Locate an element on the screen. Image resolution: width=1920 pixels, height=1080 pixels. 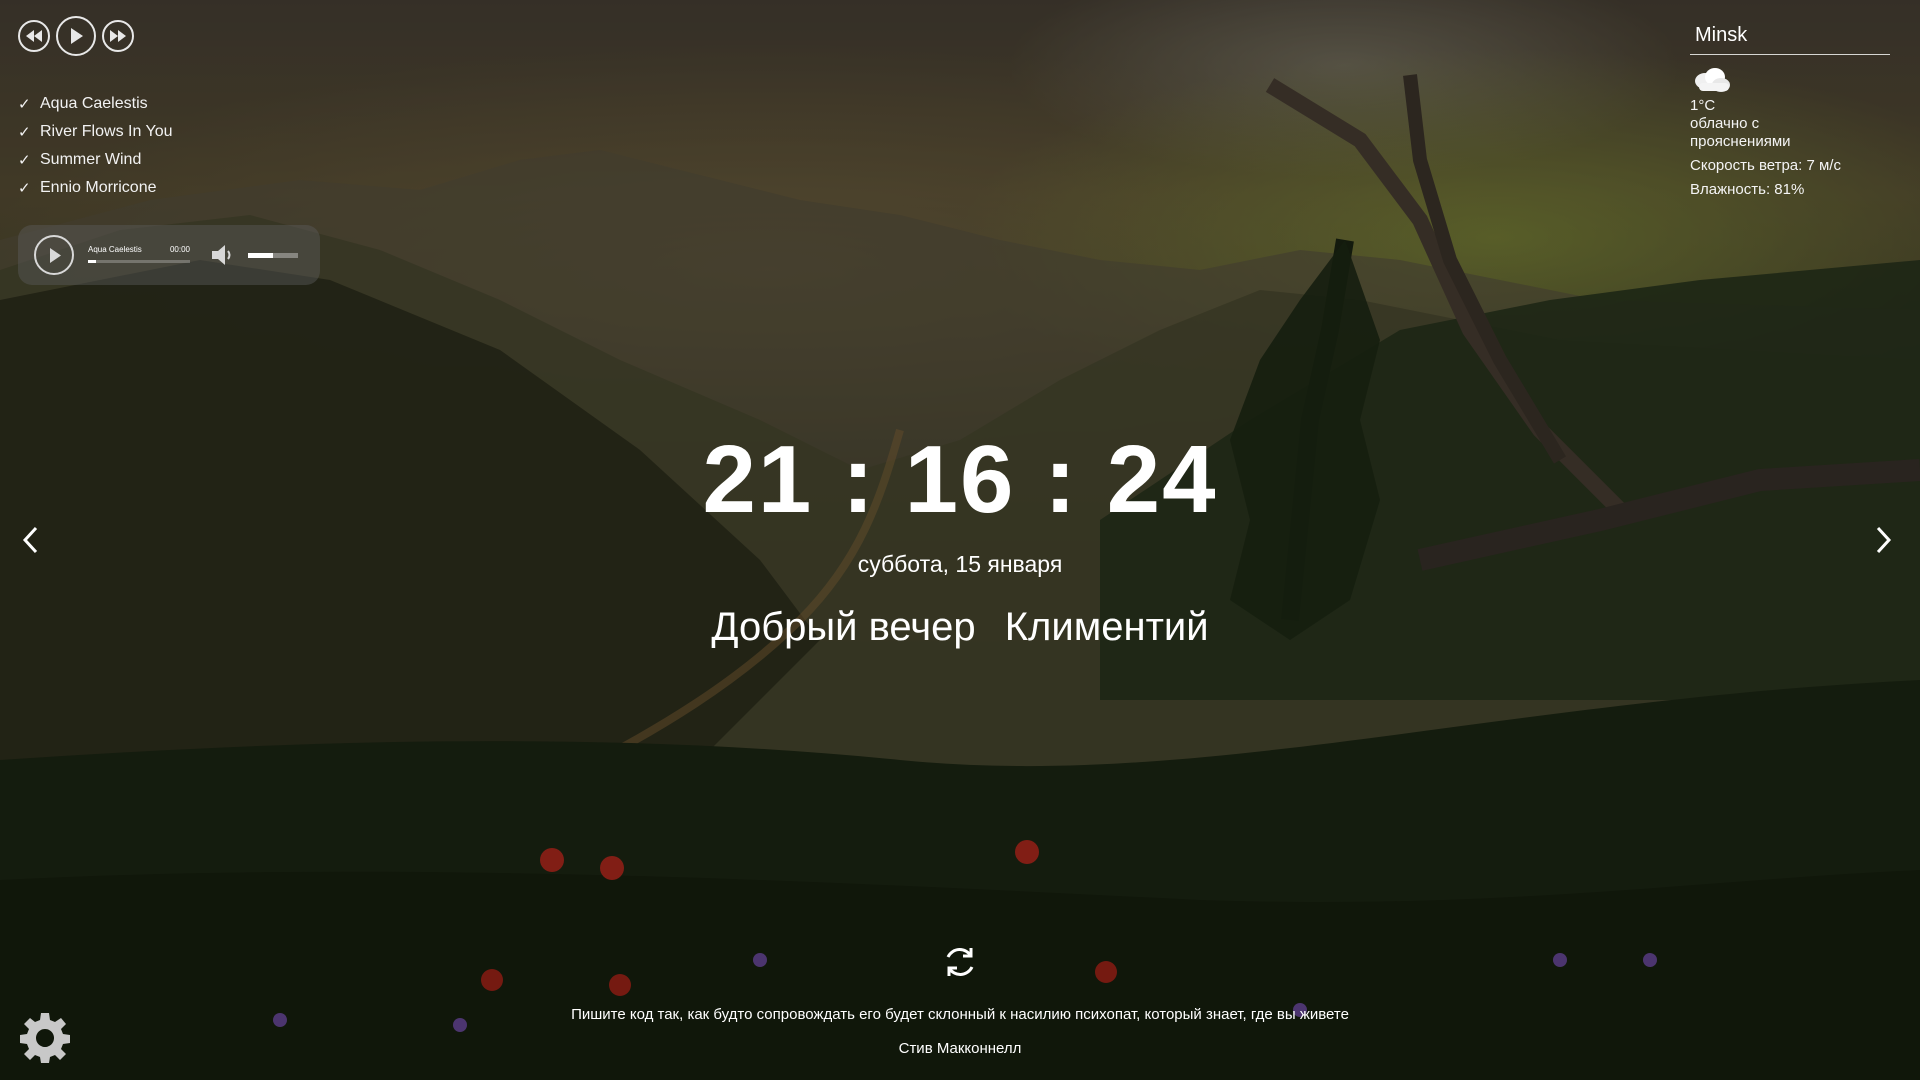
chevron-left-icon is located at coordinates (30, 540).